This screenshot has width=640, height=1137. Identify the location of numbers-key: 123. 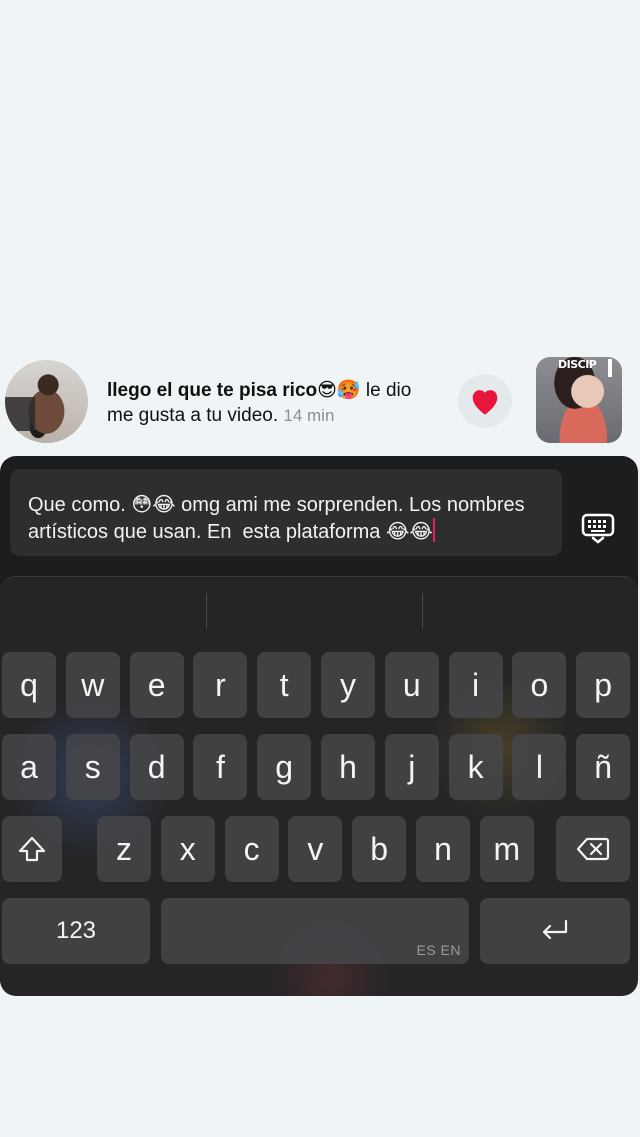
(76, 931).